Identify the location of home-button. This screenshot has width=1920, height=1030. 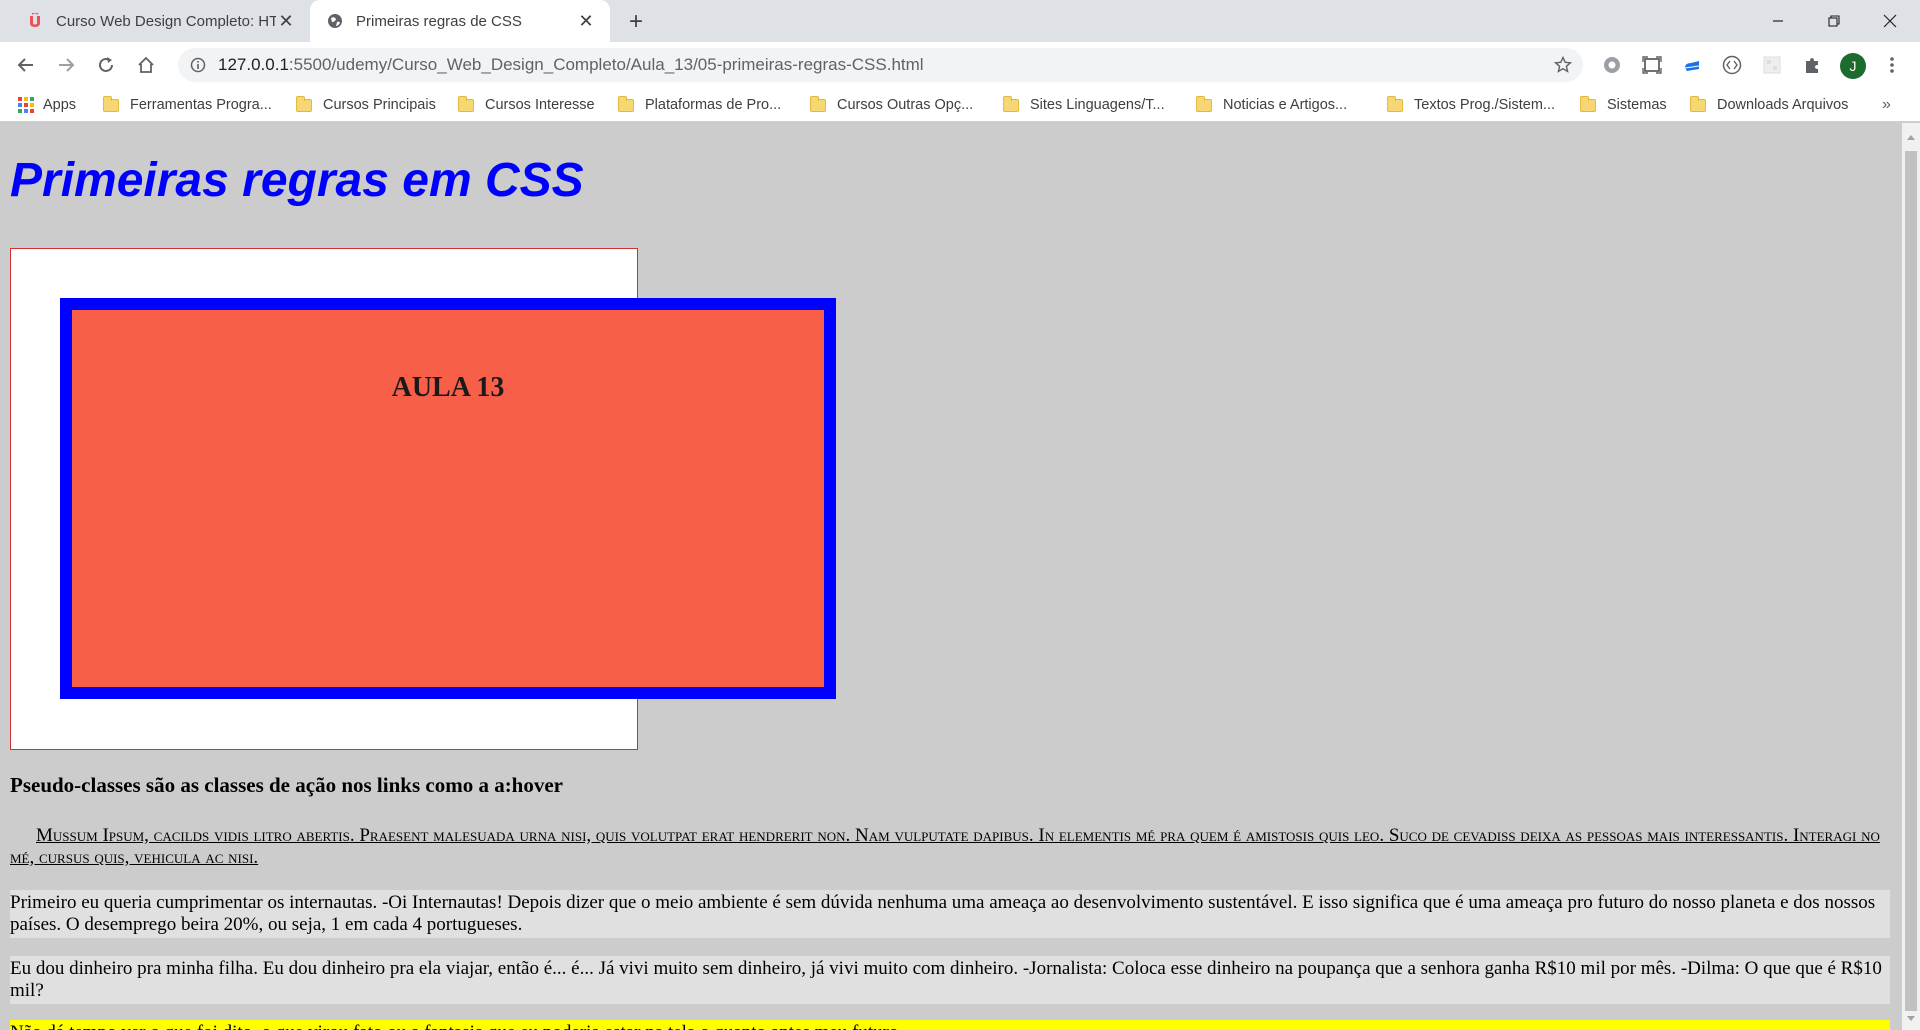
(146, 65).